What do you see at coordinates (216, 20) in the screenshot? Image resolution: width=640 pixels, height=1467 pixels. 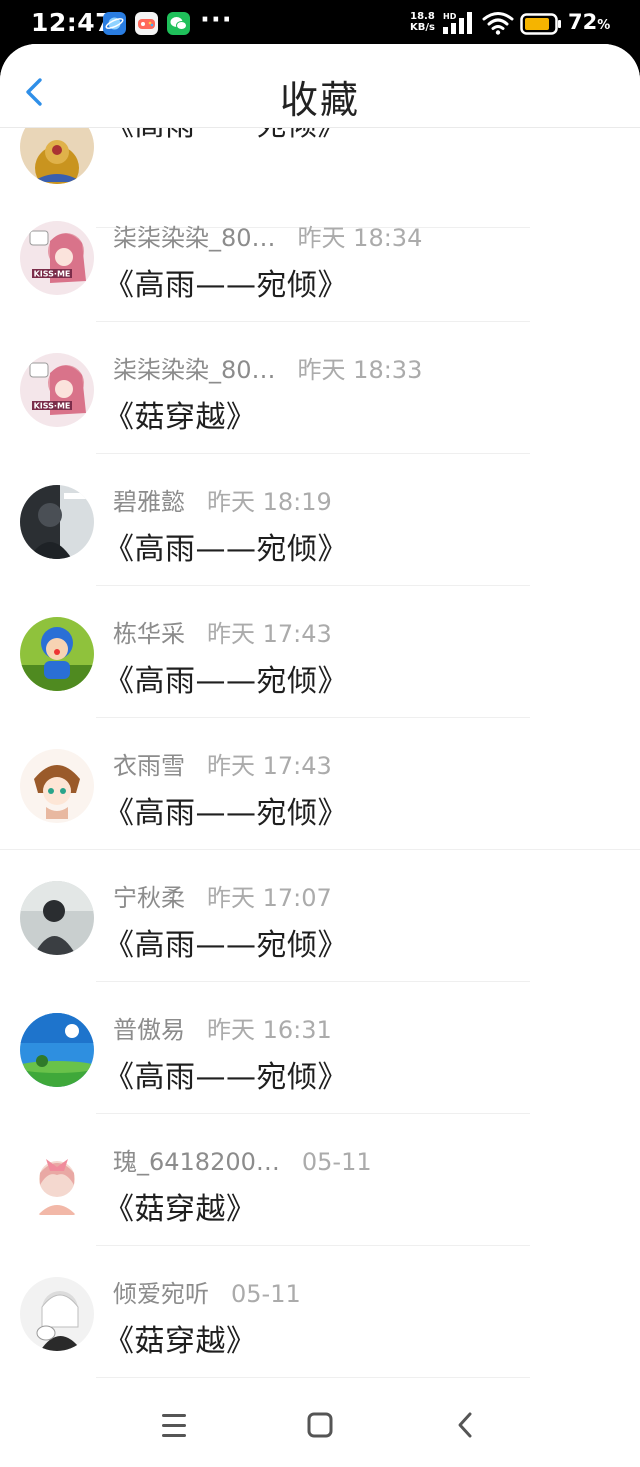 I see `more-notifications-icon: ···` at bounding box center [216, 20].